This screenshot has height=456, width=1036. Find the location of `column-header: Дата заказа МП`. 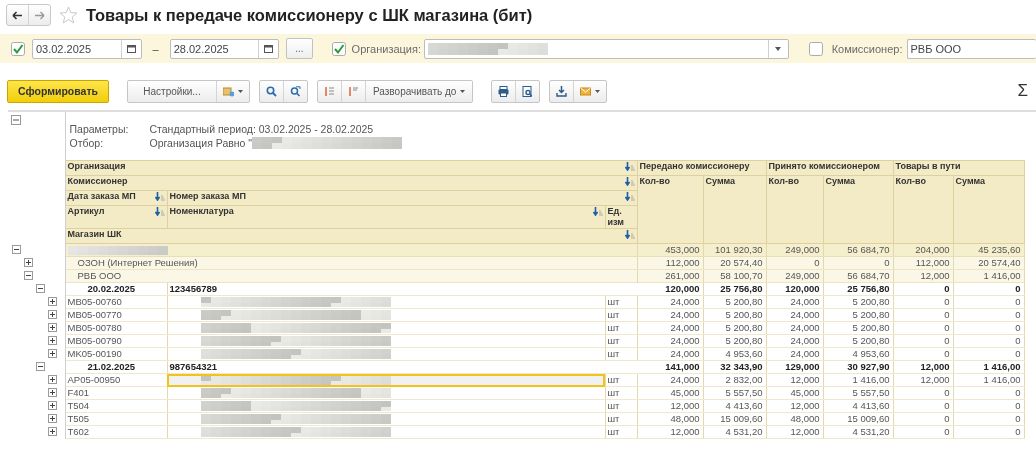

column-header: Дата заказа МП is located at coordinates (101, 196).